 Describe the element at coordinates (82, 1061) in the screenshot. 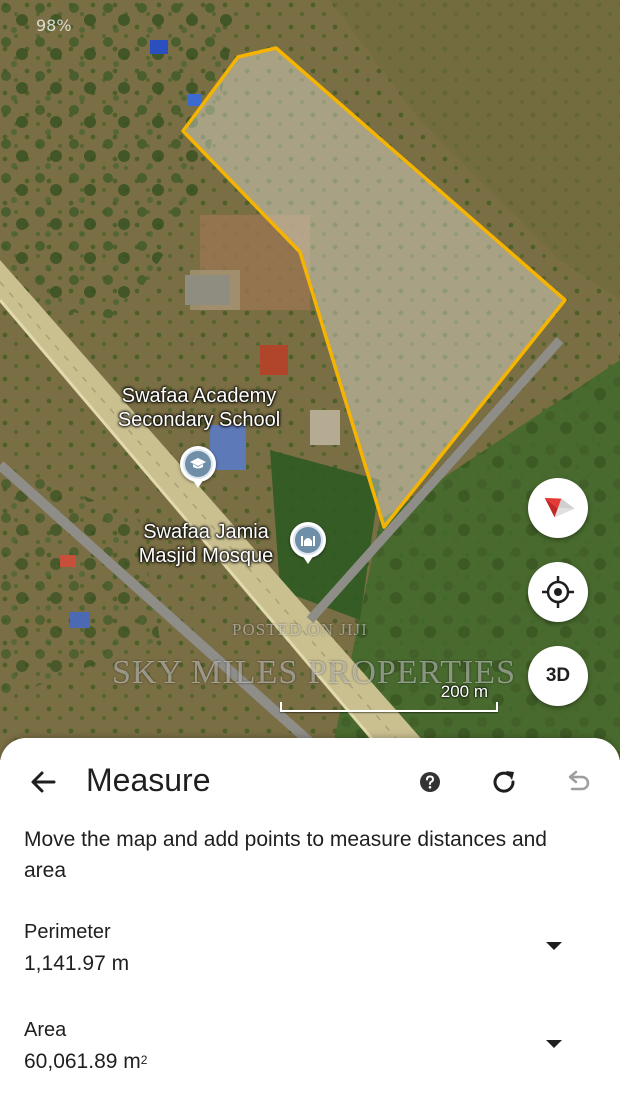

I see `area-value: 60,061.89 m` at that location.